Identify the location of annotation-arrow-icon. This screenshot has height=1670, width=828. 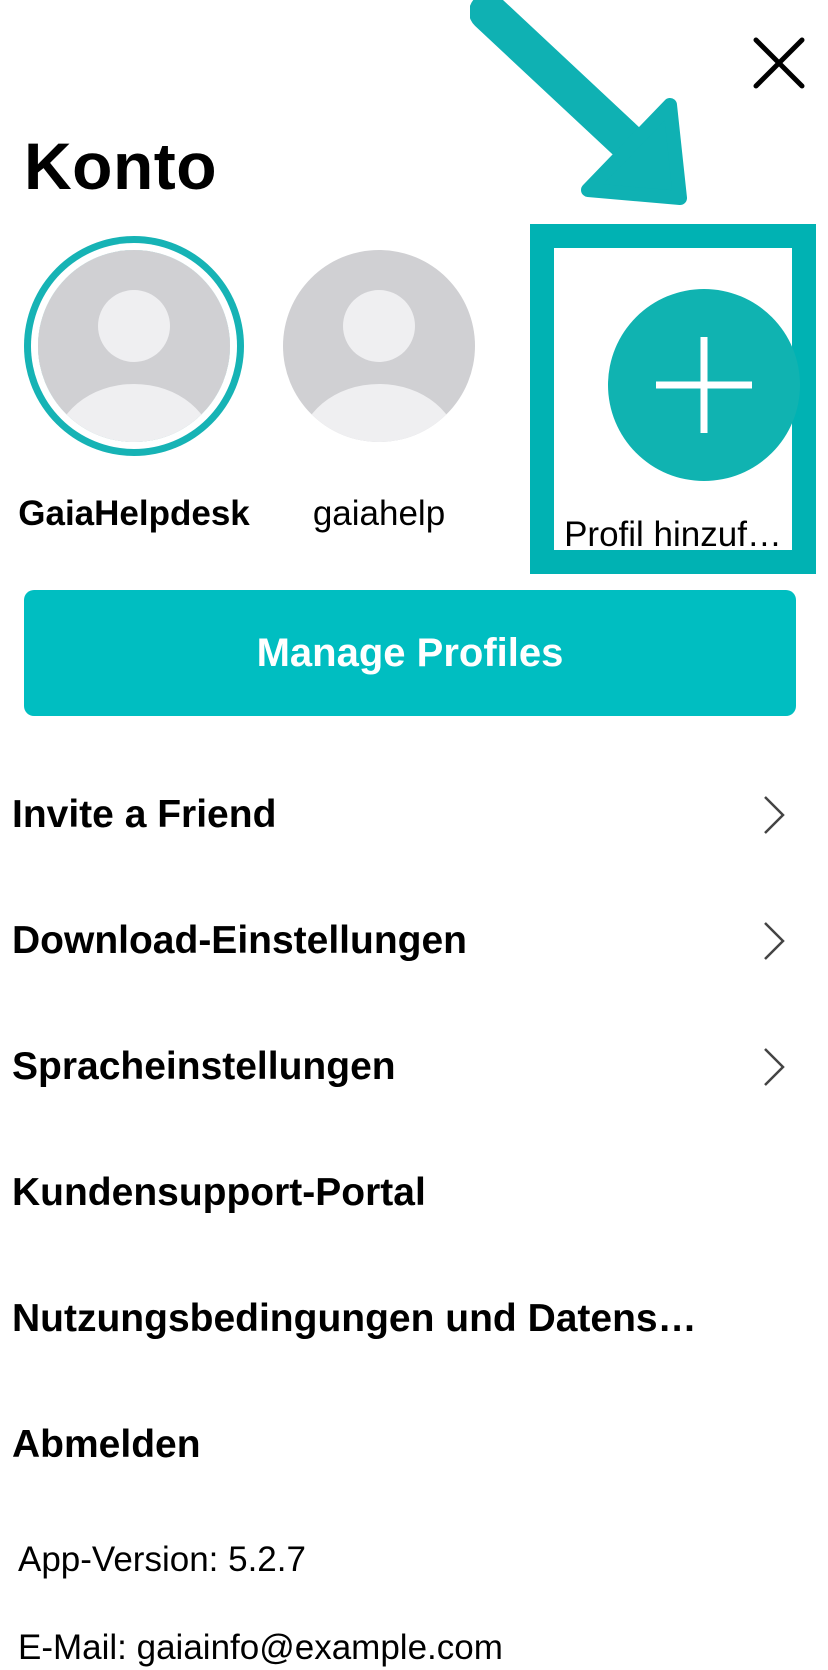
(600, 107).